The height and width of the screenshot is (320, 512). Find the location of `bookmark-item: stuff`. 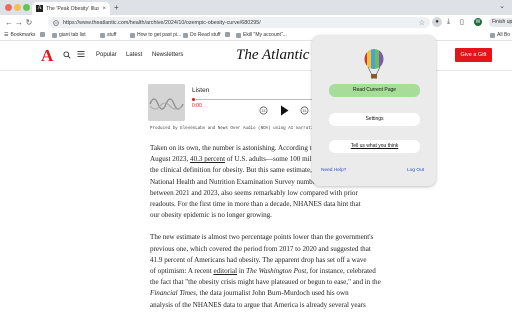

bookmark-item: stuff is located at coordinates (108, 35).